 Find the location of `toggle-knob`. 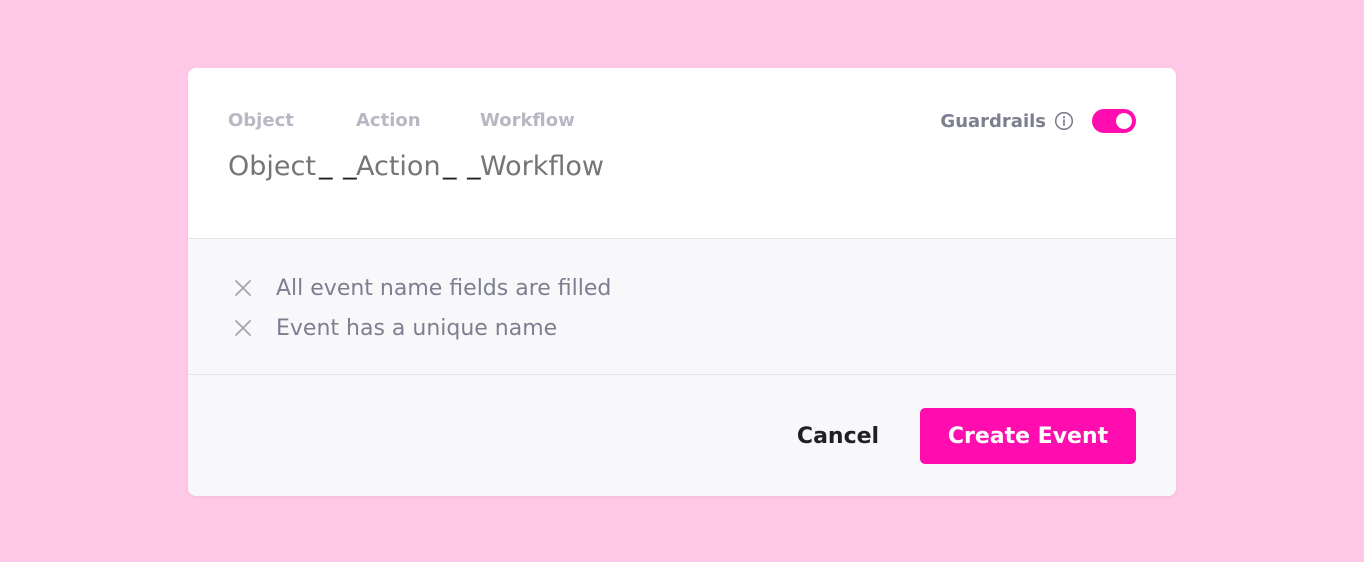

toggle-knob is located at coordinates (1124, 121).